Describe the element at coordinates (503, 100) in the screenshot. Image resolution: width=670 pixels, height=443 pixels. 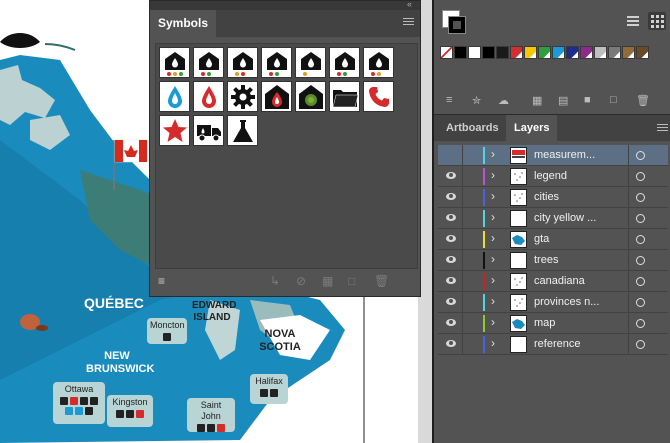
I see `cc-libraries-icon: ☁` at that location.